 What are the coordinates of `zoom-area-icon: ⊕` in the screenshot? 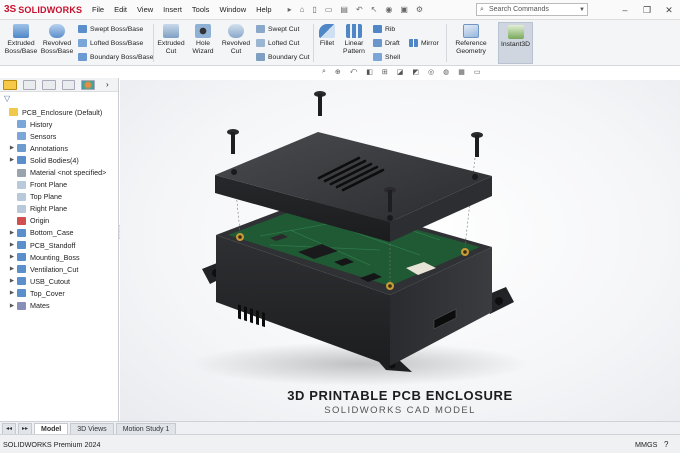 It's located at (338, 72).